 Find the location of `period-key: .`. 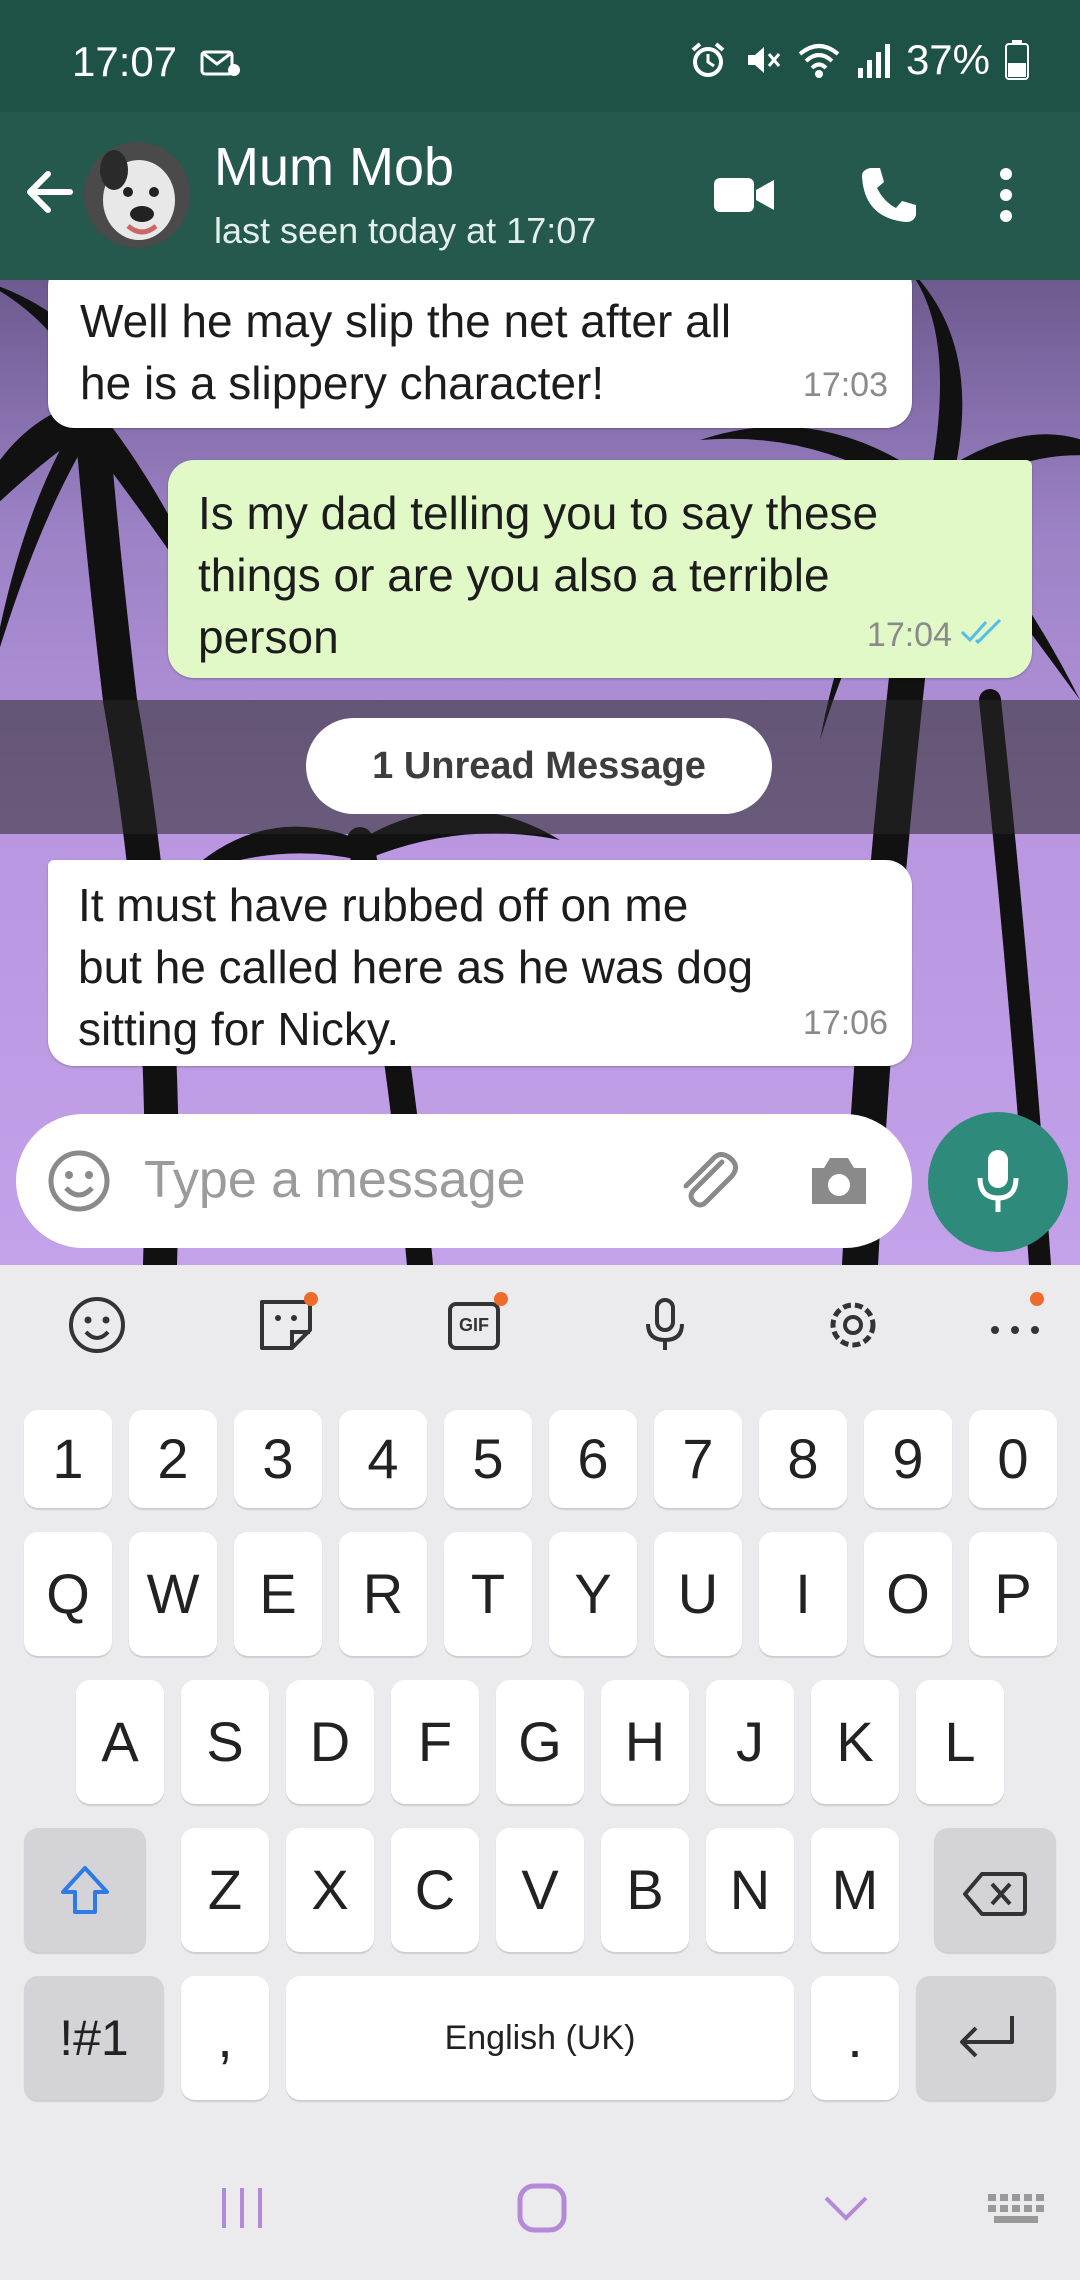

period-key: . is located at coordinates (855, 2038).